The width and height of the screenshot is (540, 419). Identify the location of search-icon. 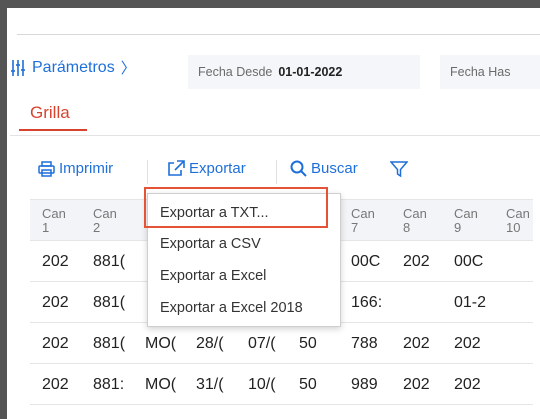
(298, 168).